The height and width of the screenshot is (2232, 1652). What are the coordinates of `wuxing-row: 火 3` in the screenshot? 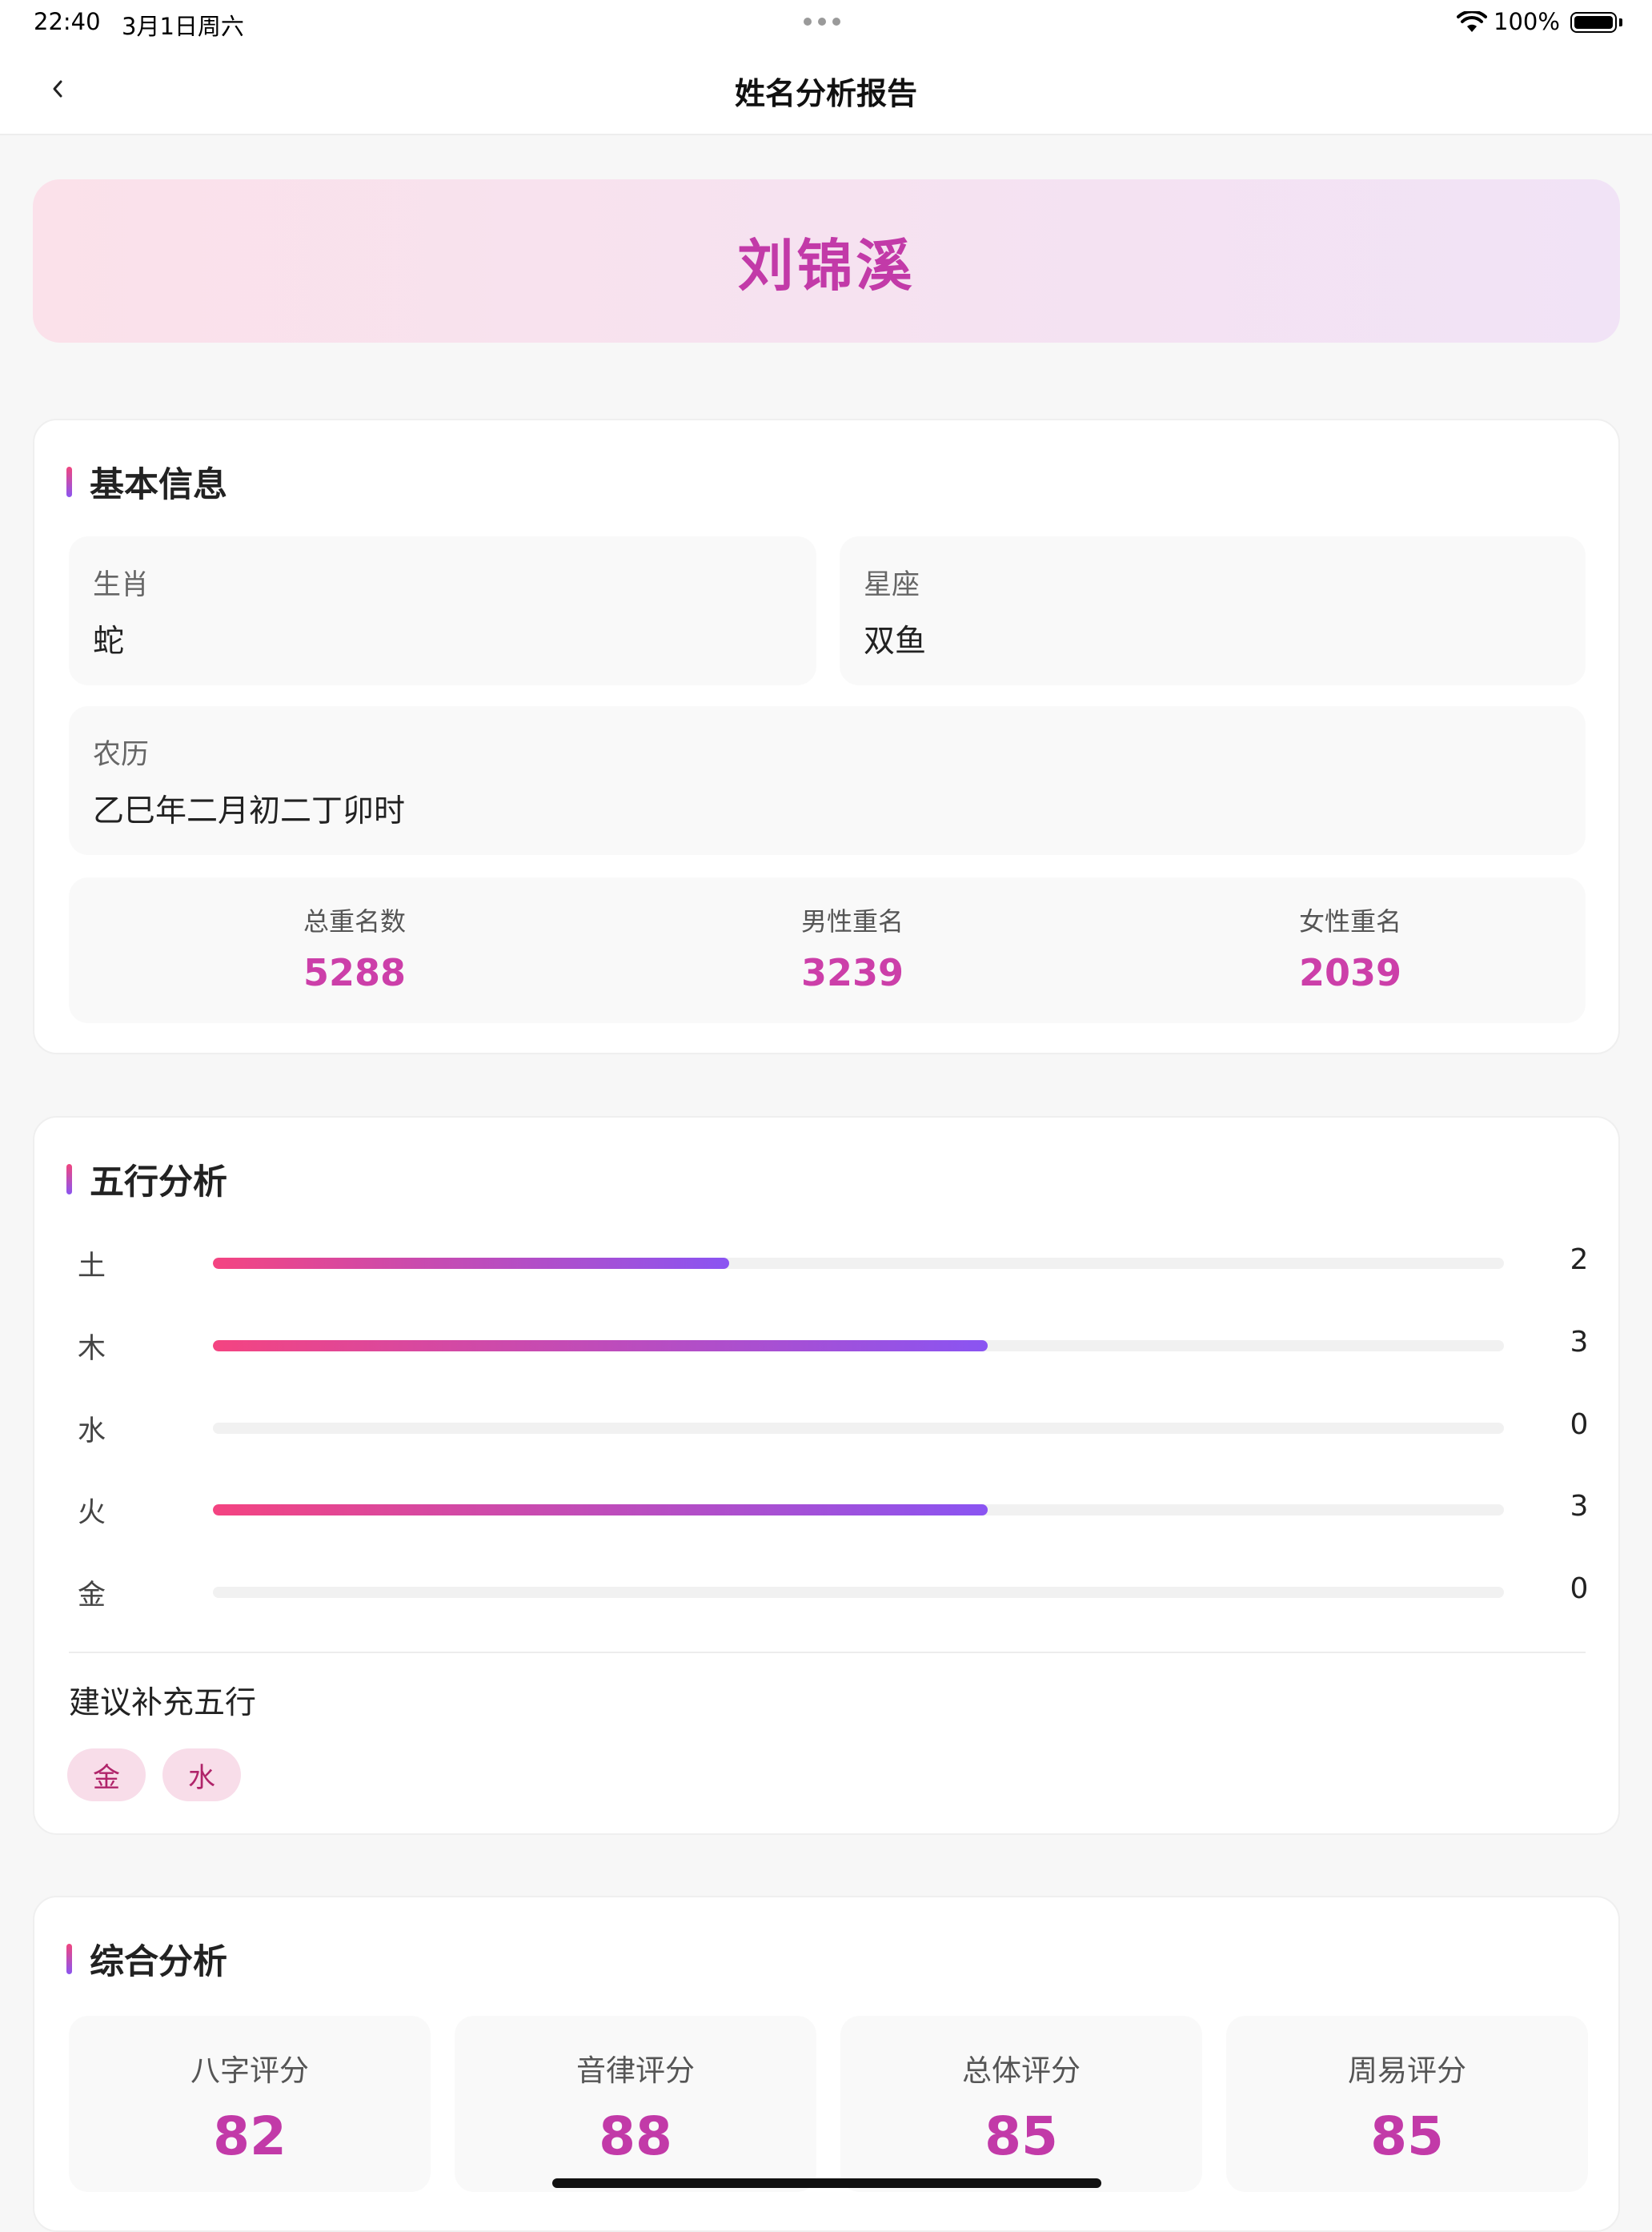 It's located at (828, 1509).